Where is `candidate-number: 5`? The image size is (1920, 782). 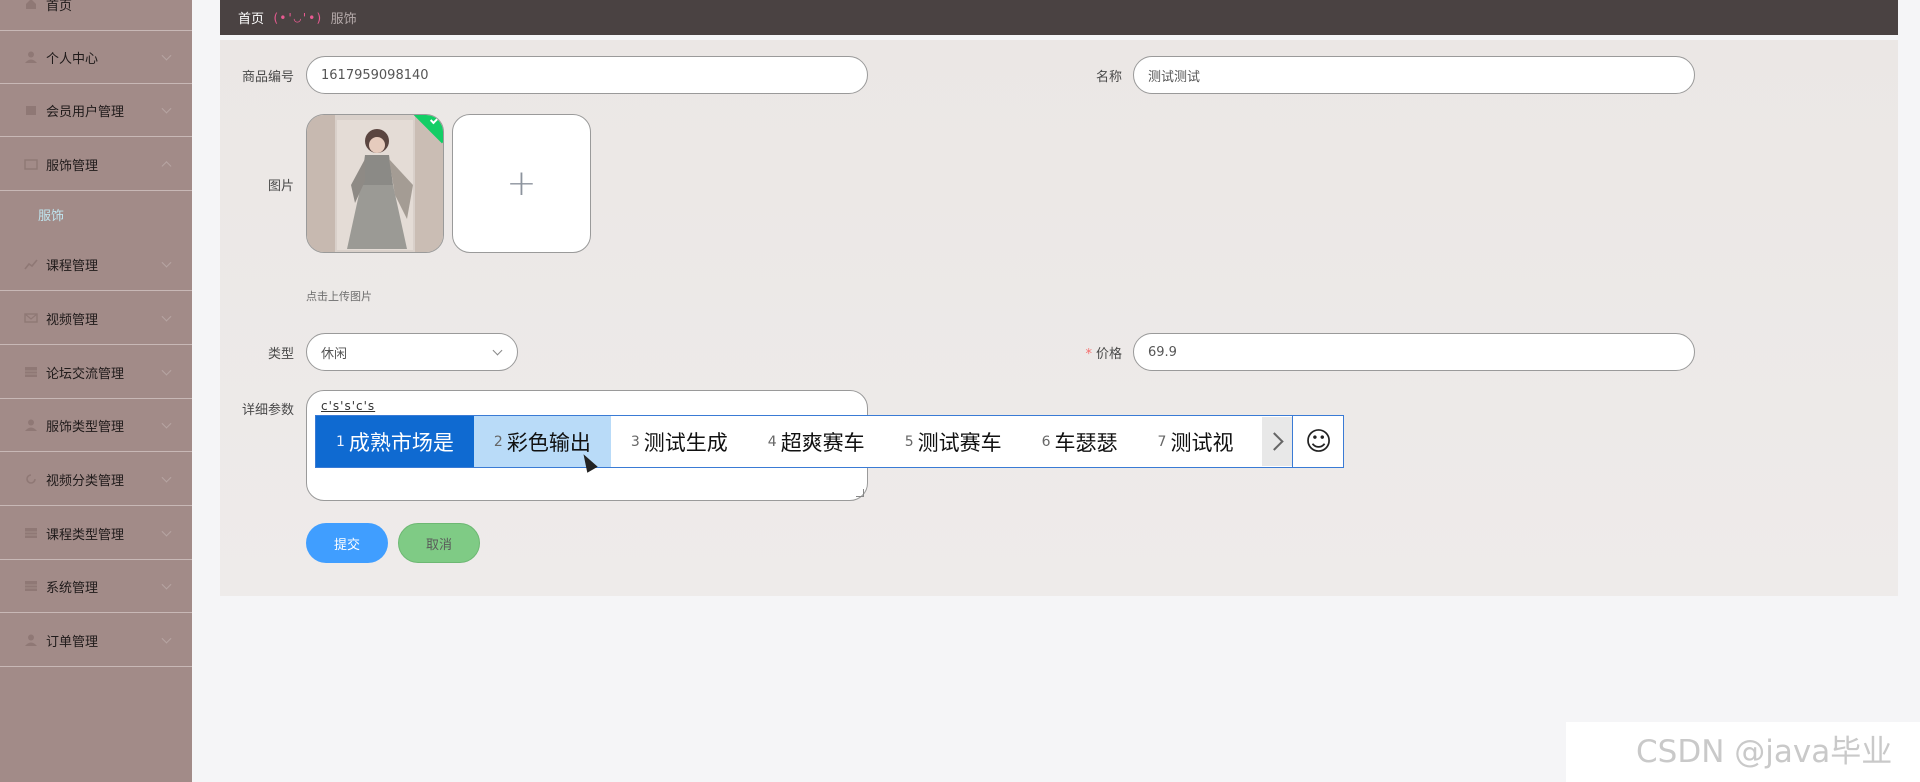 candidate-number: 5 is located at coordinates (909, 441).